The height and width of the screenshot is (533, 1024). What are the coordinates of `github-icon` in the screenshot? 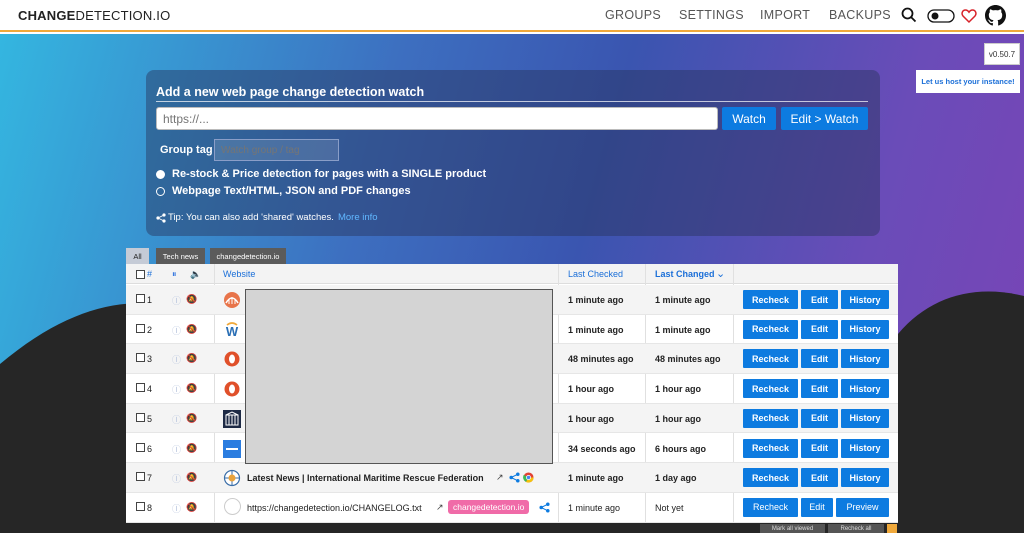 It's located at (995, 15).